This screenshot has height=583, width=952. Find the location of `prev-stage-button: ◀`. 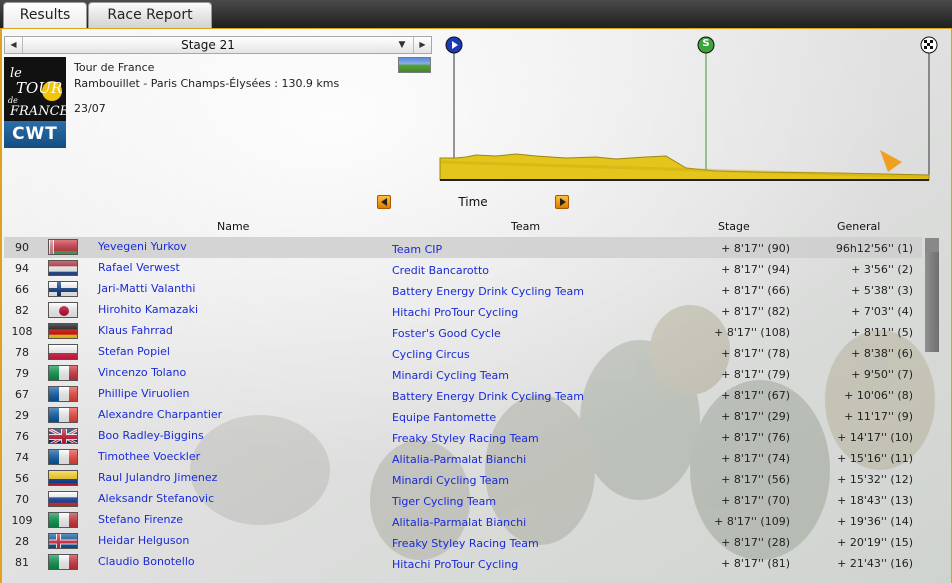

prev-stage-button: ◀ is located at coordinates (14, 45).